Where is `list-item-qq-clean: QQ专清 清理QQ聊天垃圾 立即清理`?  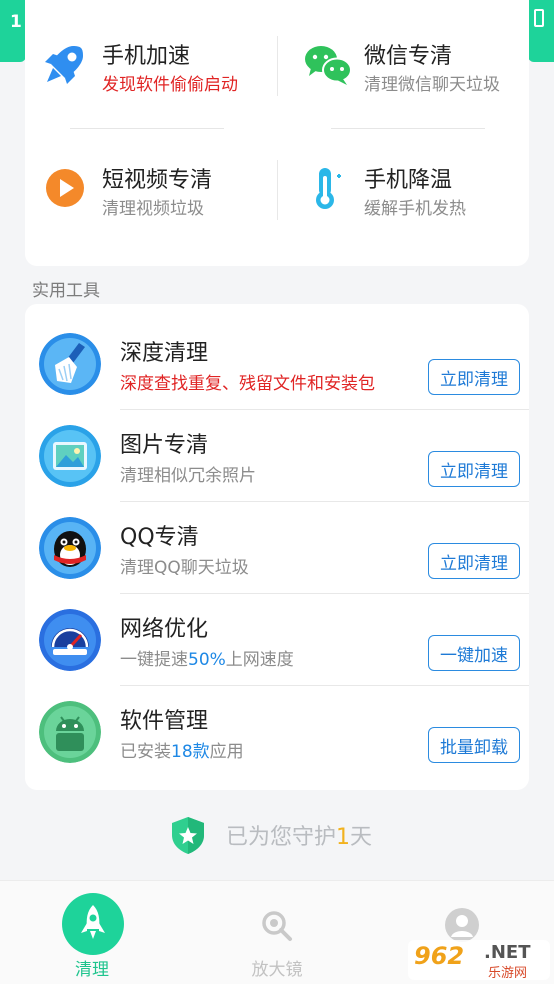
list-item-qq-clean: QQ专清 清理QQ聊天垃圾 立即清理 is located at coordinates (277, 548).